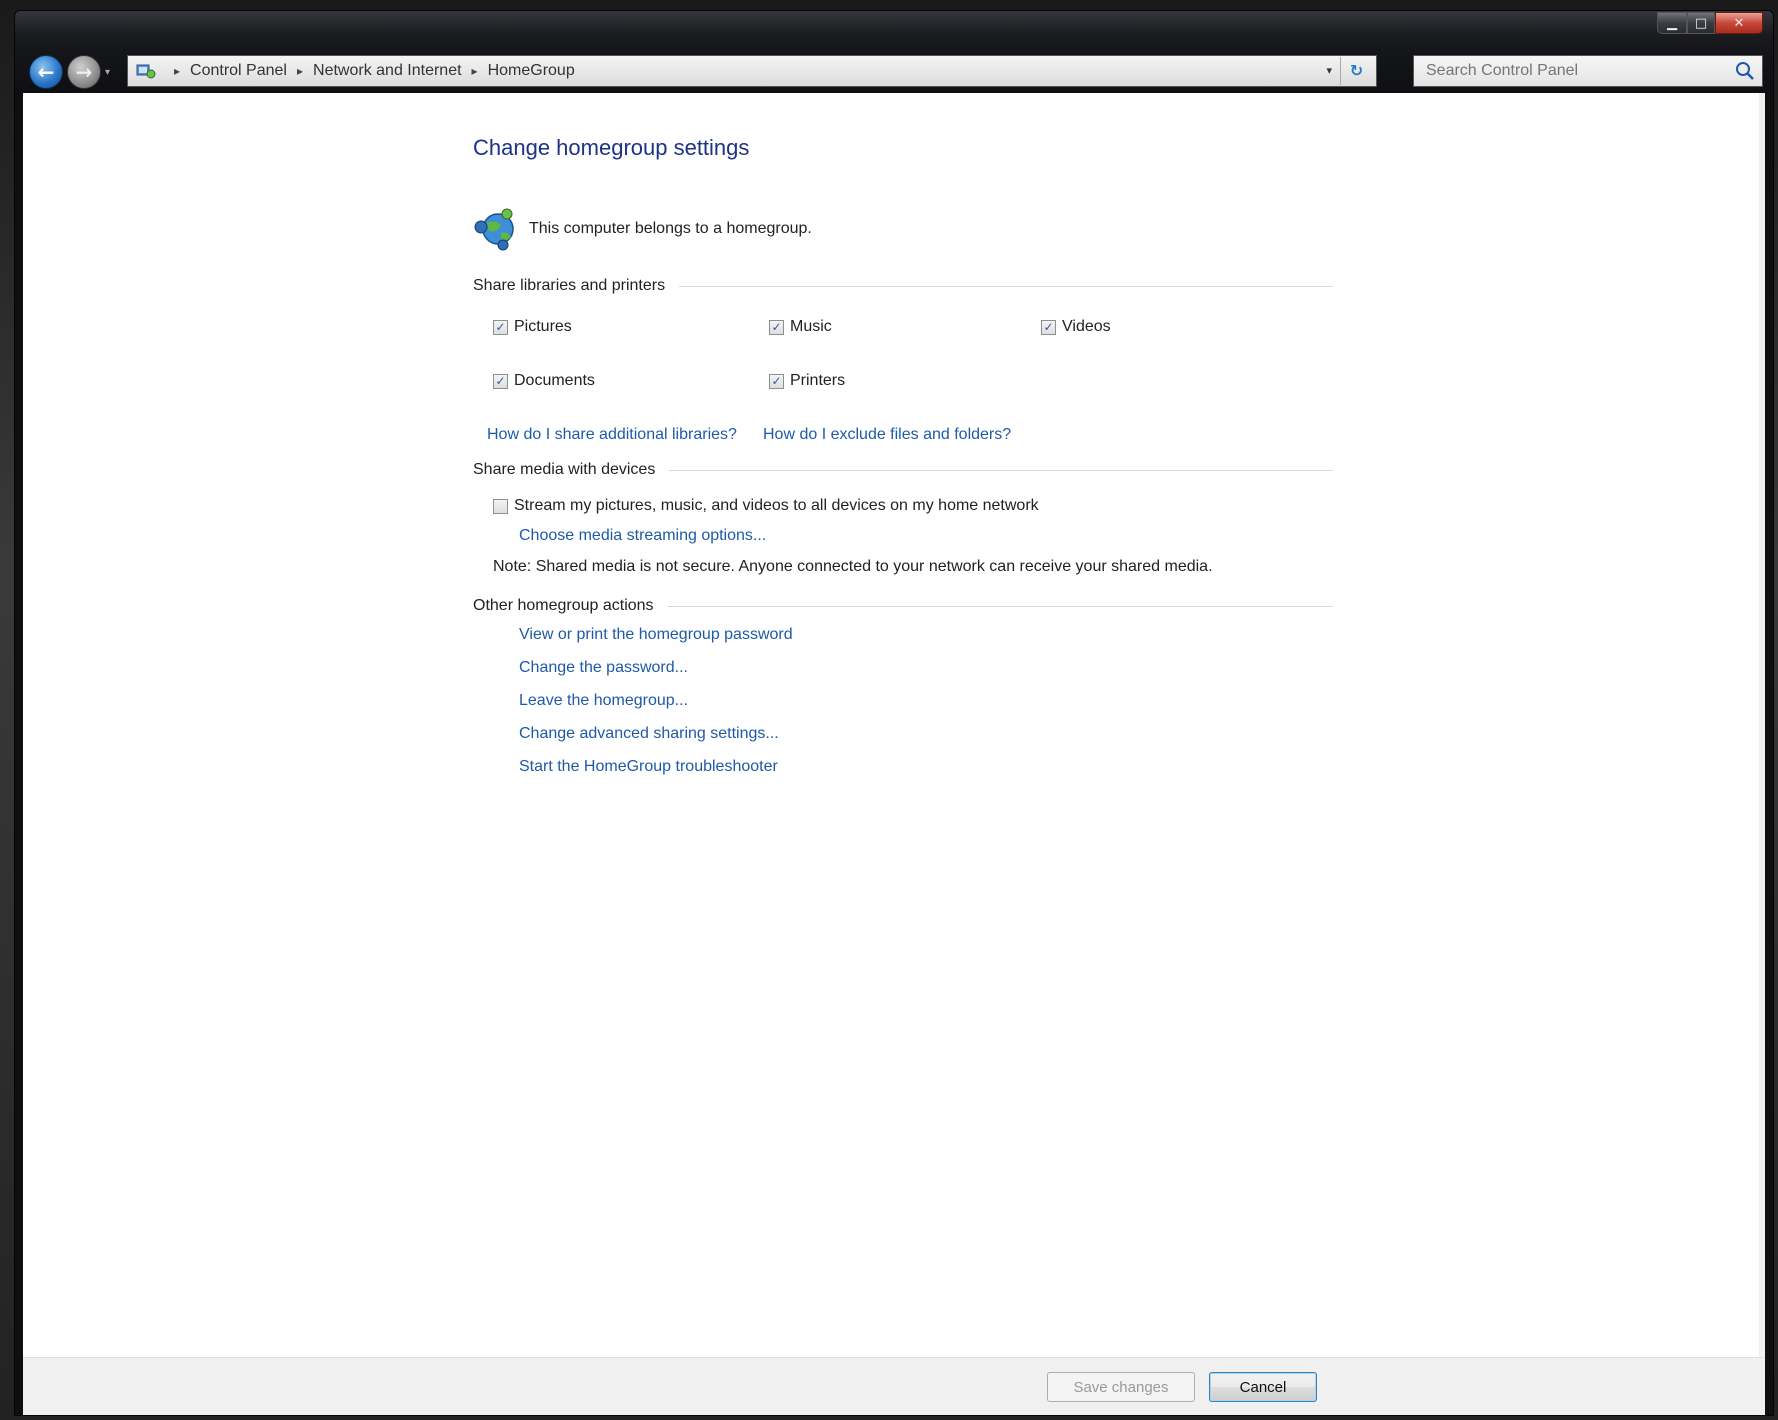 This screenshot has height=1420, width=1778. I want to click on documents-label: Documents, so click(554, 380).